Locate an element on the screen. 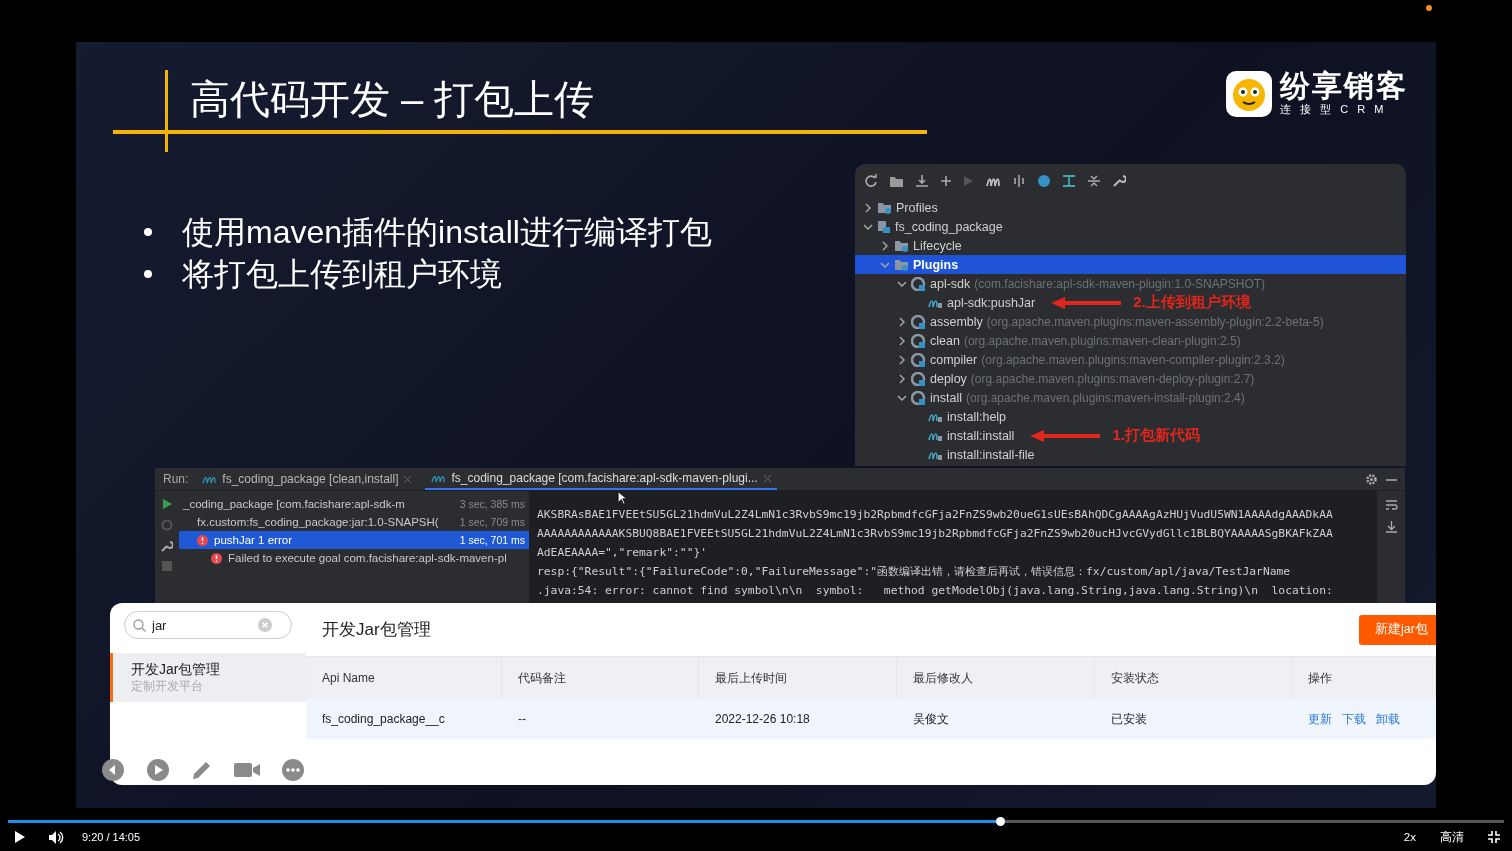  build-step-label: pushJar 1 error is located at coordinates (253, 540).